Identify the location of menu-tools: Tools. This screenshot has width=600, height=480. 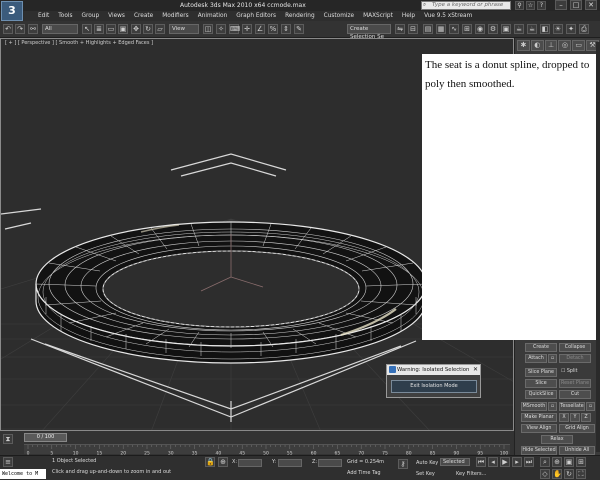
(65, 16).